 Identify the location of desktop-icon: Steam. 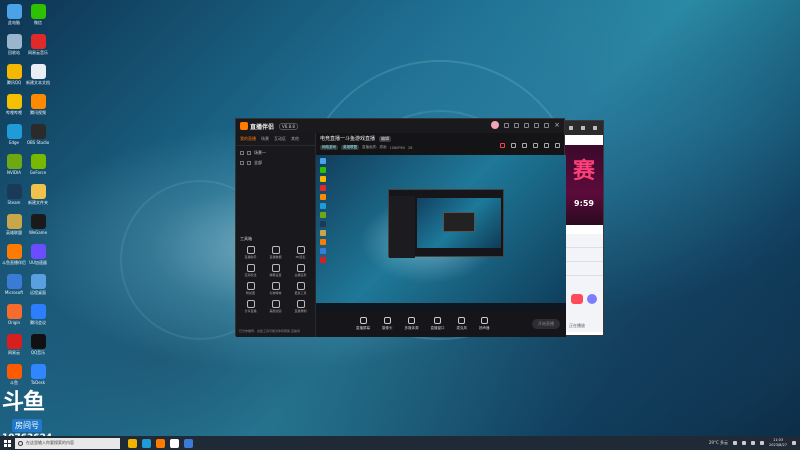
(14, 194).